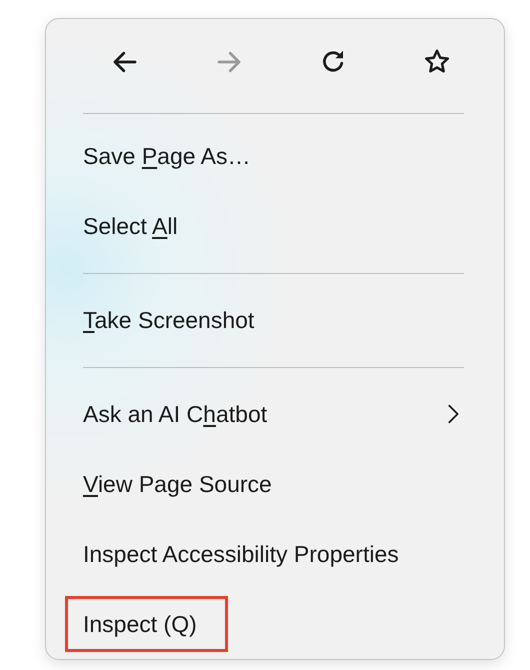 The image size is (530, 670). I want to click on menu-item: Ask an AI Chatbot, so click(273, 414).